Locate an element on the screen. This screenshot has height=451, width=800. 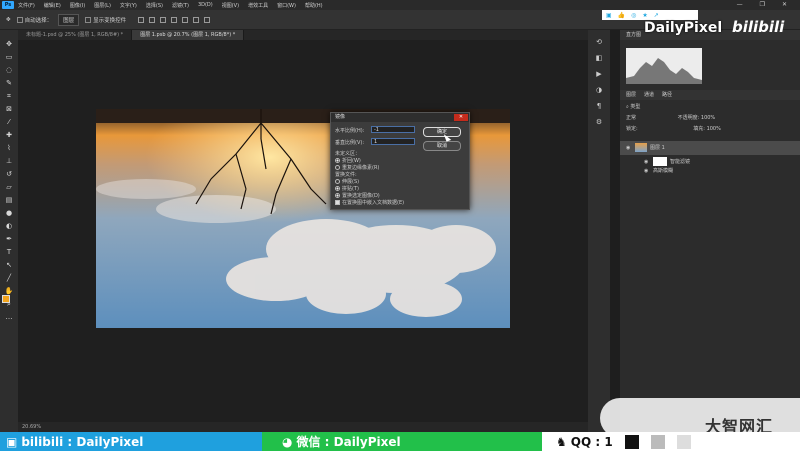
crop-icon: ⌗ is located at coordinates (9, 96).